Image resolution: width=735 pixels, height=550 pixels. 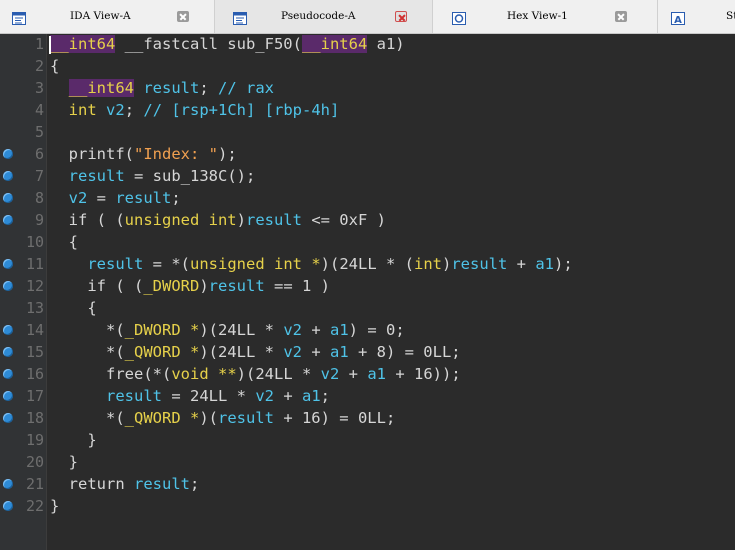 What do you see at coordinates (55, 66) in the screenshot?
I see `code-token: {` at bounding box center [55, 66].